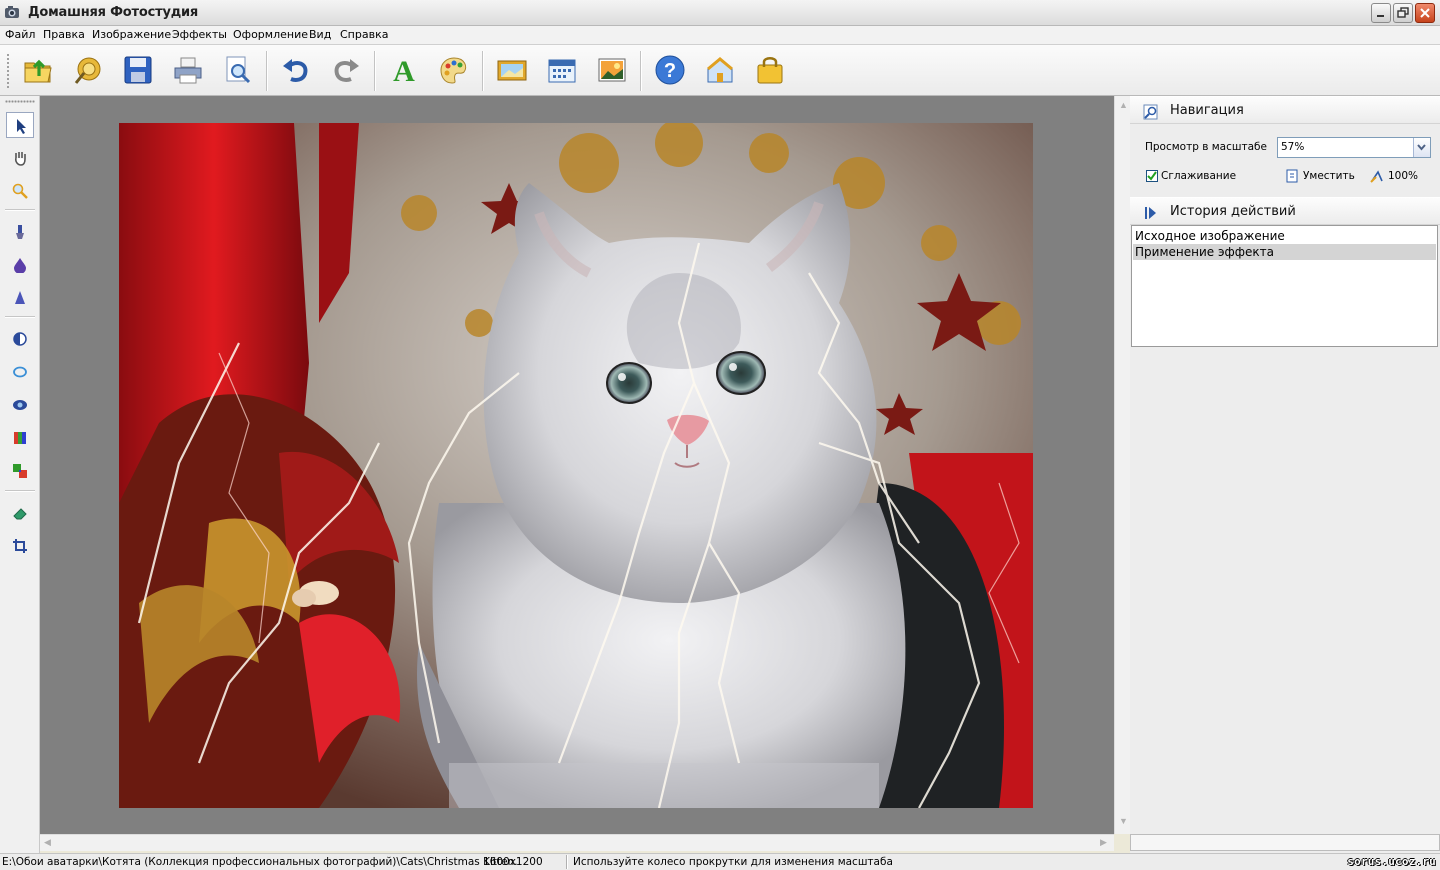  What do you see at coordinates (1381, 13) in the screenshot?
I see `minimize-button` at bounding box center [1381, 13].